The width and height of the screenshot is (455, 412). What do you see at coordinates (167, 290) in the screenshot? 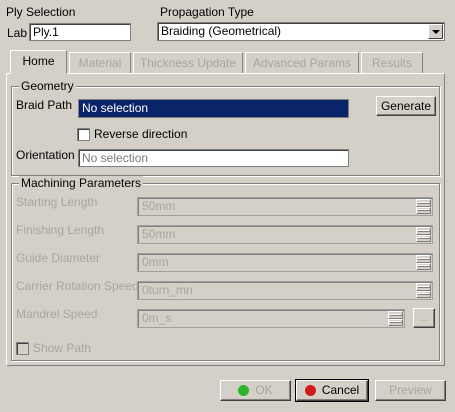
I see `carrier-rotation-speed-value: 0turn_mn` at bounding box center [167, 290].